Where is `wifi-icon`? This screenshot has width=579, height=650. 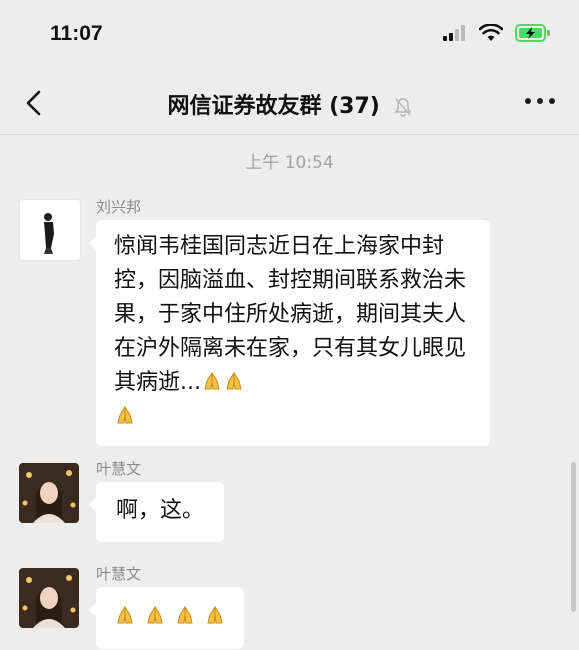
wifi-icon is located at coordinates (491, 32).